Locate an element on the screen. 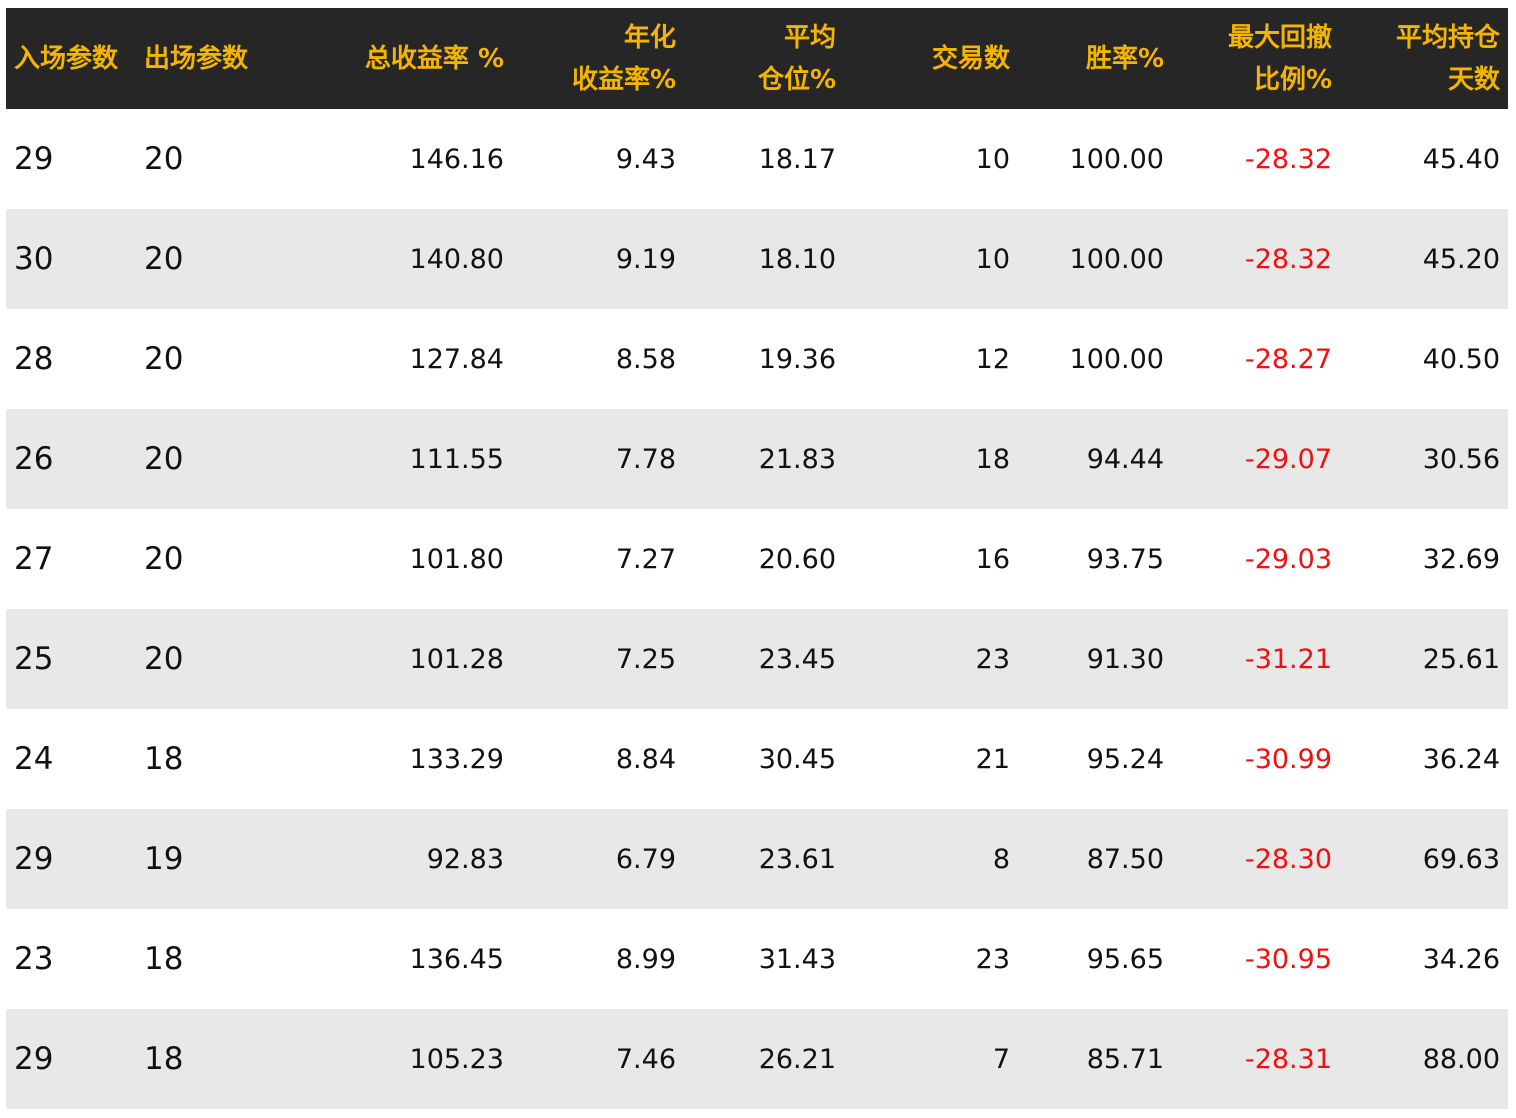  cell-total-return: 101.80 is located at coordinates (456, 559).